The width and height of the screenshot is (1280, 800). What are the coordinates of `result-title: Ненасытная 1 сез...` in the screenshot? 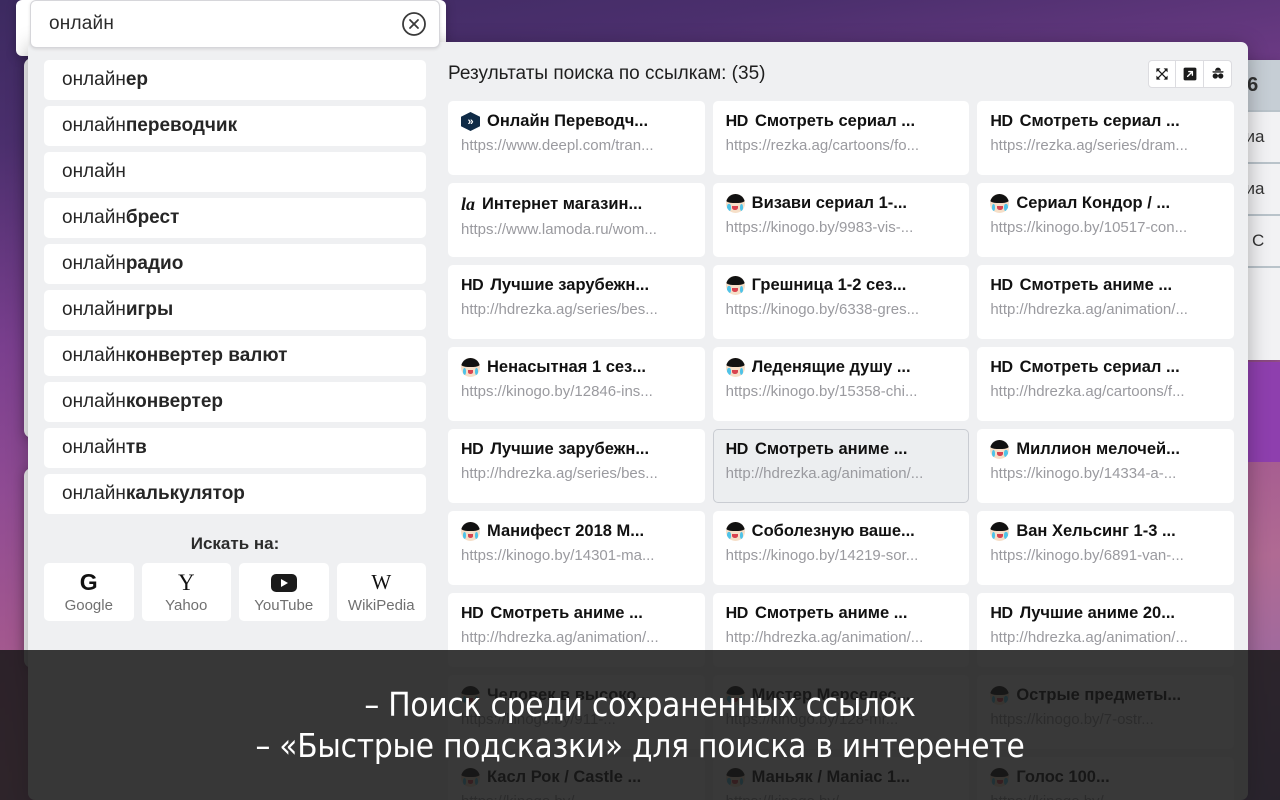 It's located at (567, 367).